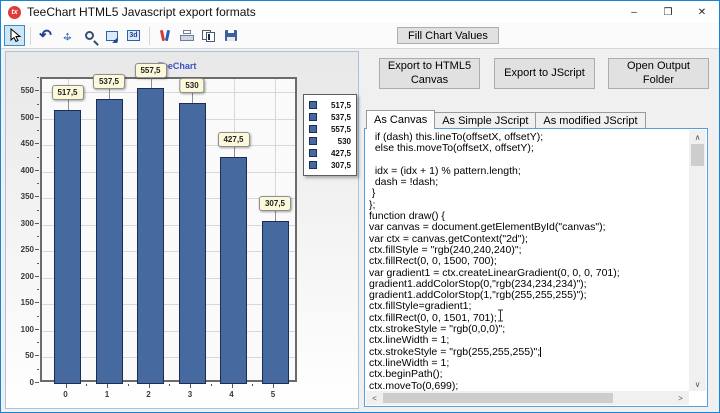  I want to click on export-jscript-button: Export to JScript, so click(544, 73).